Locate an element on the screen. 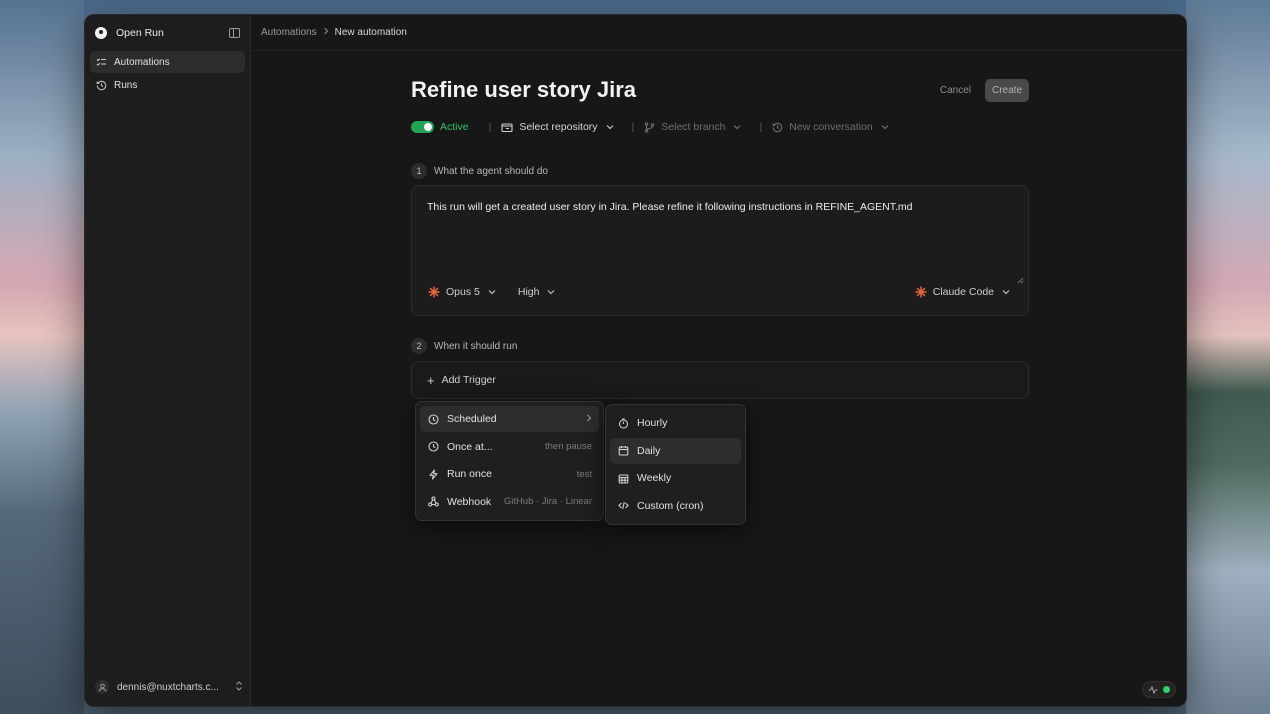 Image resolution: width=1270 pixels, height=714 pixels. select-repository-dropdown: Select repository is located at coordinates (557, 127).